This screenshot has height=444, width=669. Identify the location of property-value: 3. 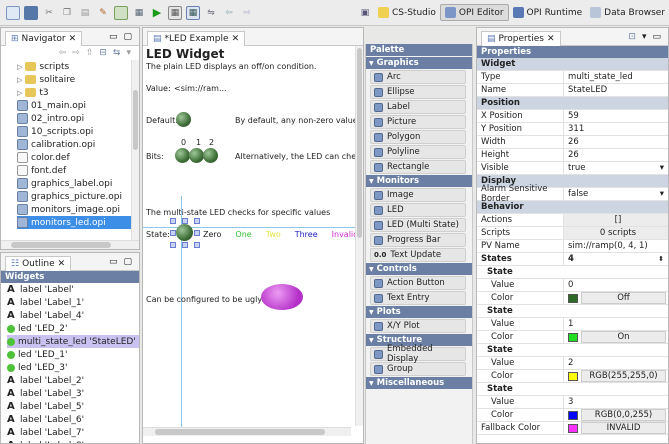
(615, 402).